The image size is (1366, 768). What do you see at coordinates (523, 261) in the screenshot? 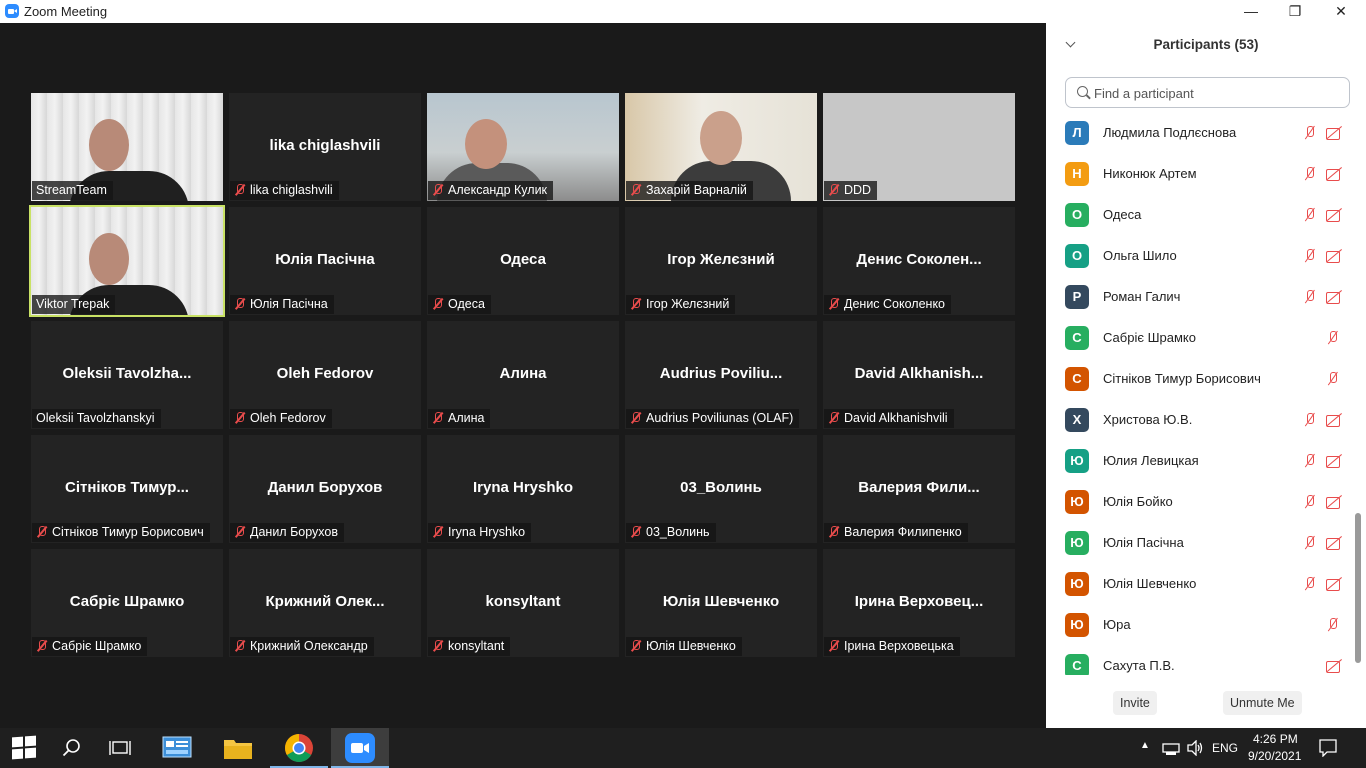
I see `video-tile: Одеса Одеса` at bounding box center [523, 261].